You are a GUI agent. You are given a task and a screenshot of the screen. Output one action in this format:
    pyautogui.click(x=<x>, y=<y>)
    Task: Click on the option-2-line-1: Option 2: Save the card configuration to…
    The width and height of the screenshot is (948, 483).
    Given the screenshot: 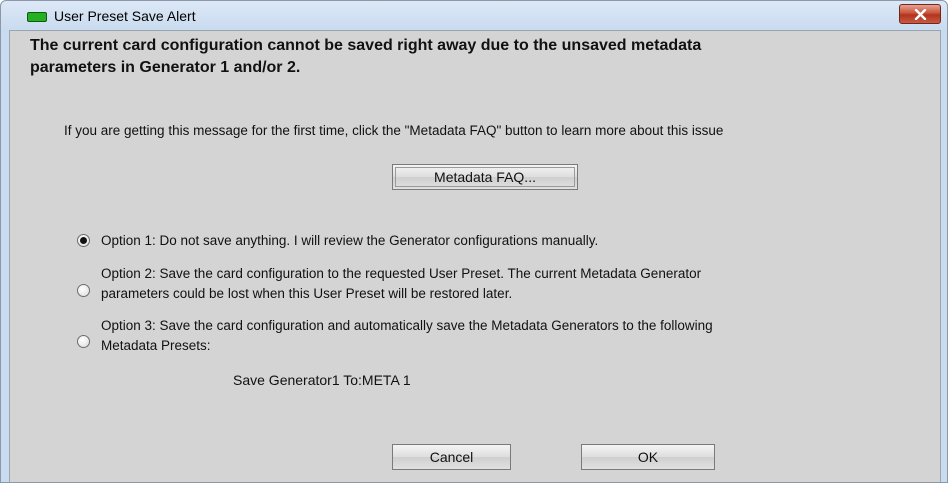 What is the action you would take?
    pyautogui.click(x=401, y=273)
    